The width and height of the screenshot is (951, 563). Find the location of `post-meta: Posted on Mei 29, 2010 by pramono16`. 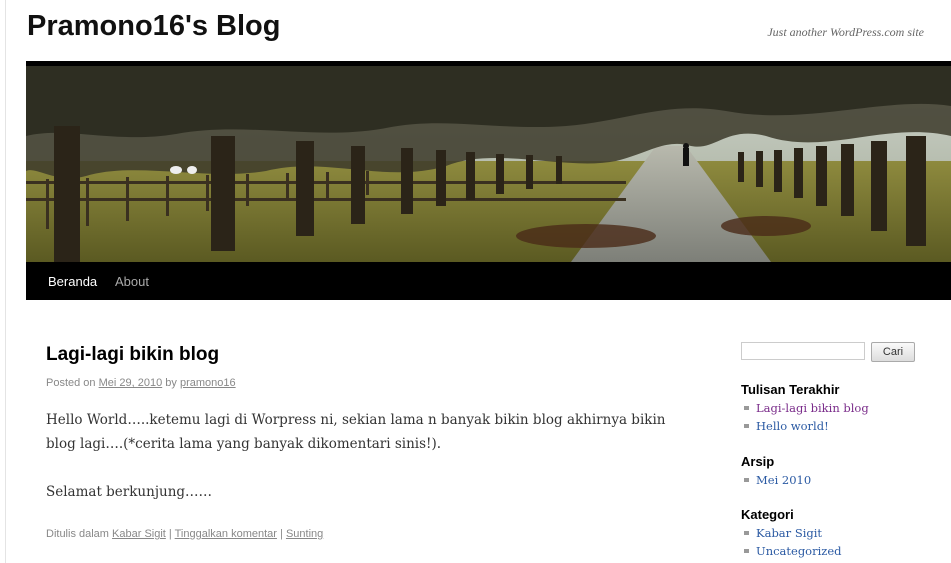

post-meta: Posted on Mei 29, 2010 by pramono16 is located at coordinates (141, 383).